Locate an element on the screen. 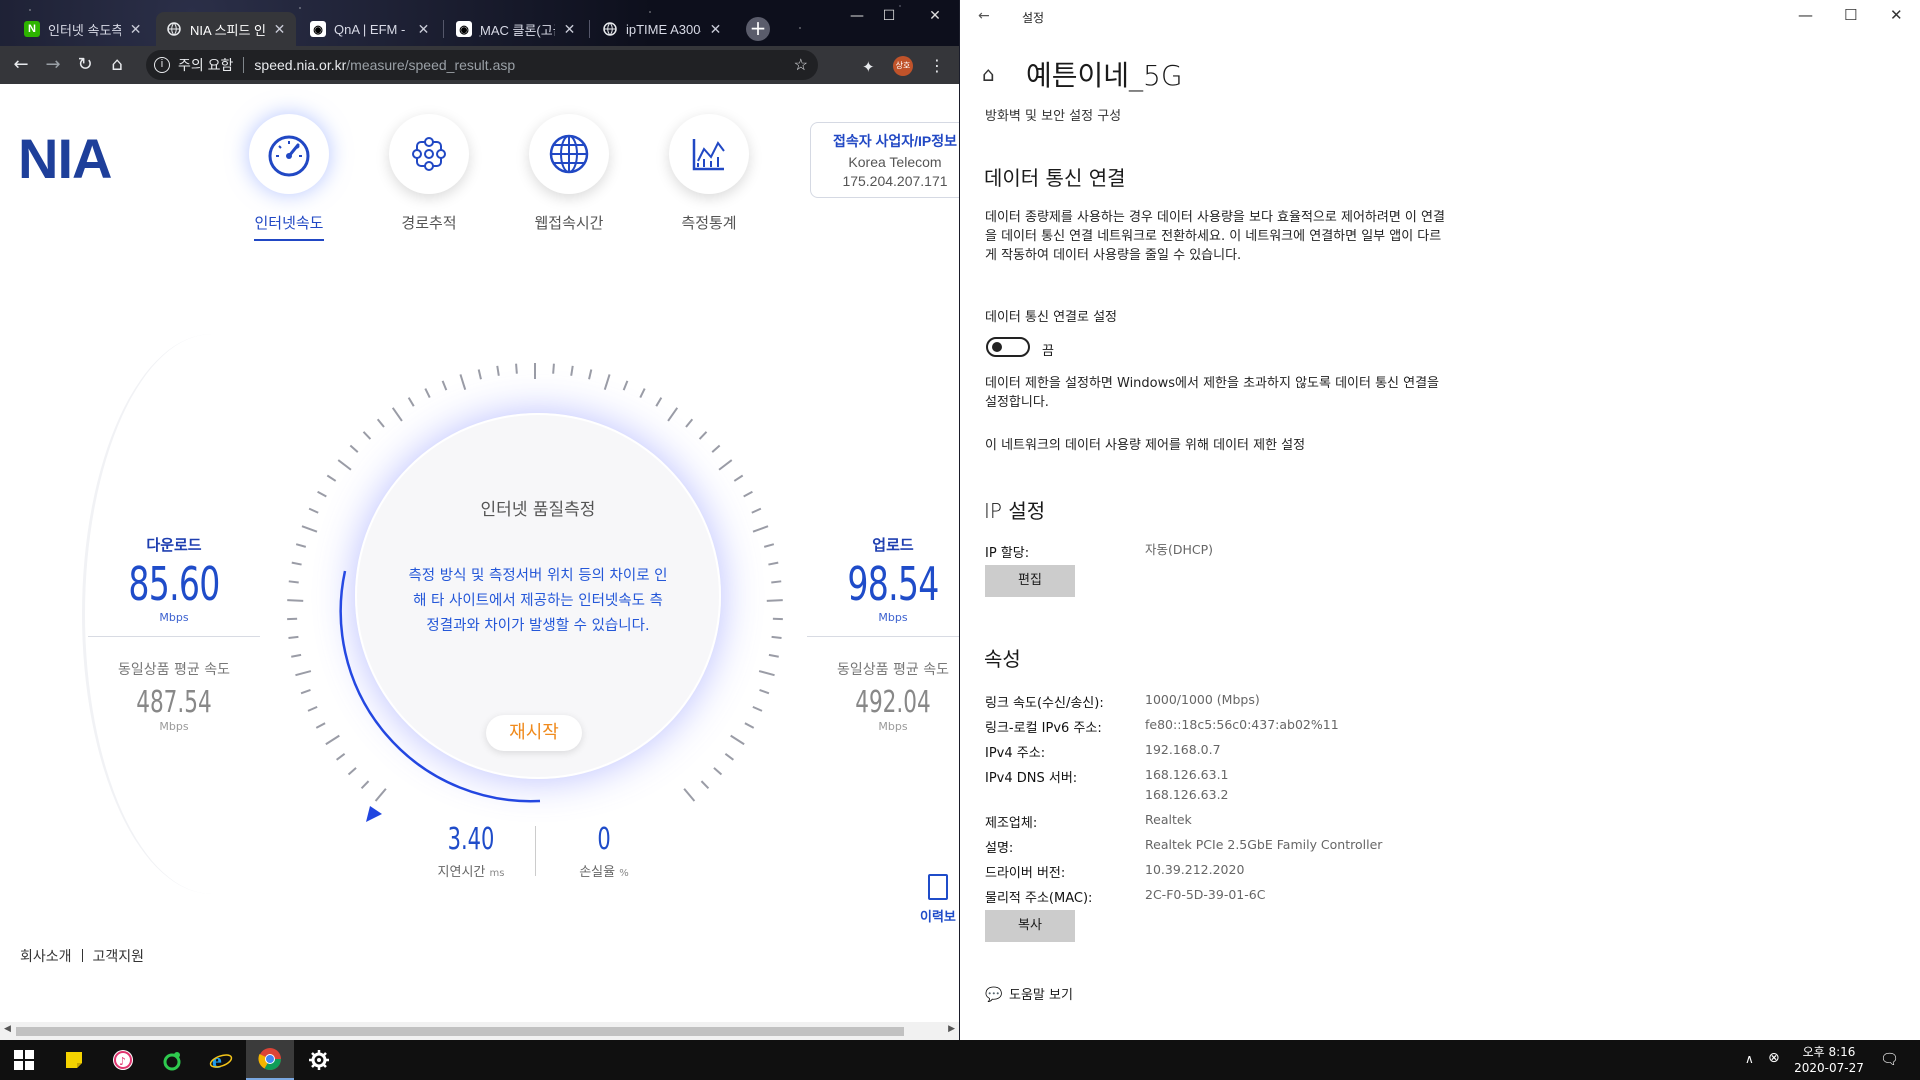  help-link: 💬 도움말 보기 is located at coordinates (1029, 993).